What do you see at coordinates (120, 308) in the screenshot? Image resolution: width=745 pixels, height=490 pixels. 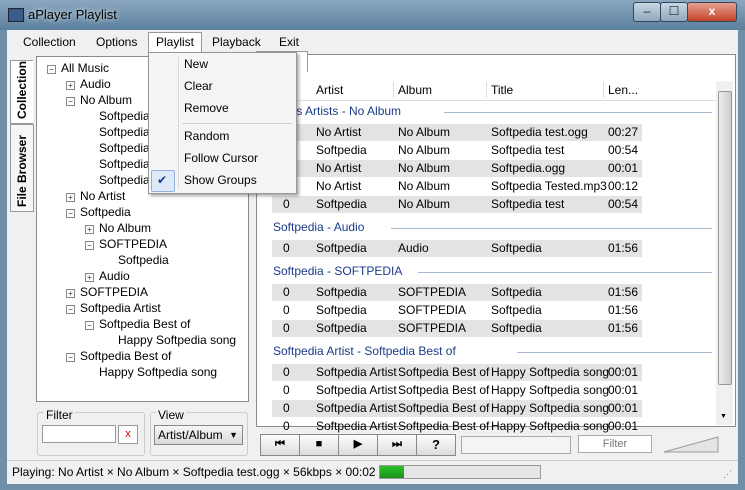 I see `tree-node: Softpedia Artist` at bounding box center [120, 308].